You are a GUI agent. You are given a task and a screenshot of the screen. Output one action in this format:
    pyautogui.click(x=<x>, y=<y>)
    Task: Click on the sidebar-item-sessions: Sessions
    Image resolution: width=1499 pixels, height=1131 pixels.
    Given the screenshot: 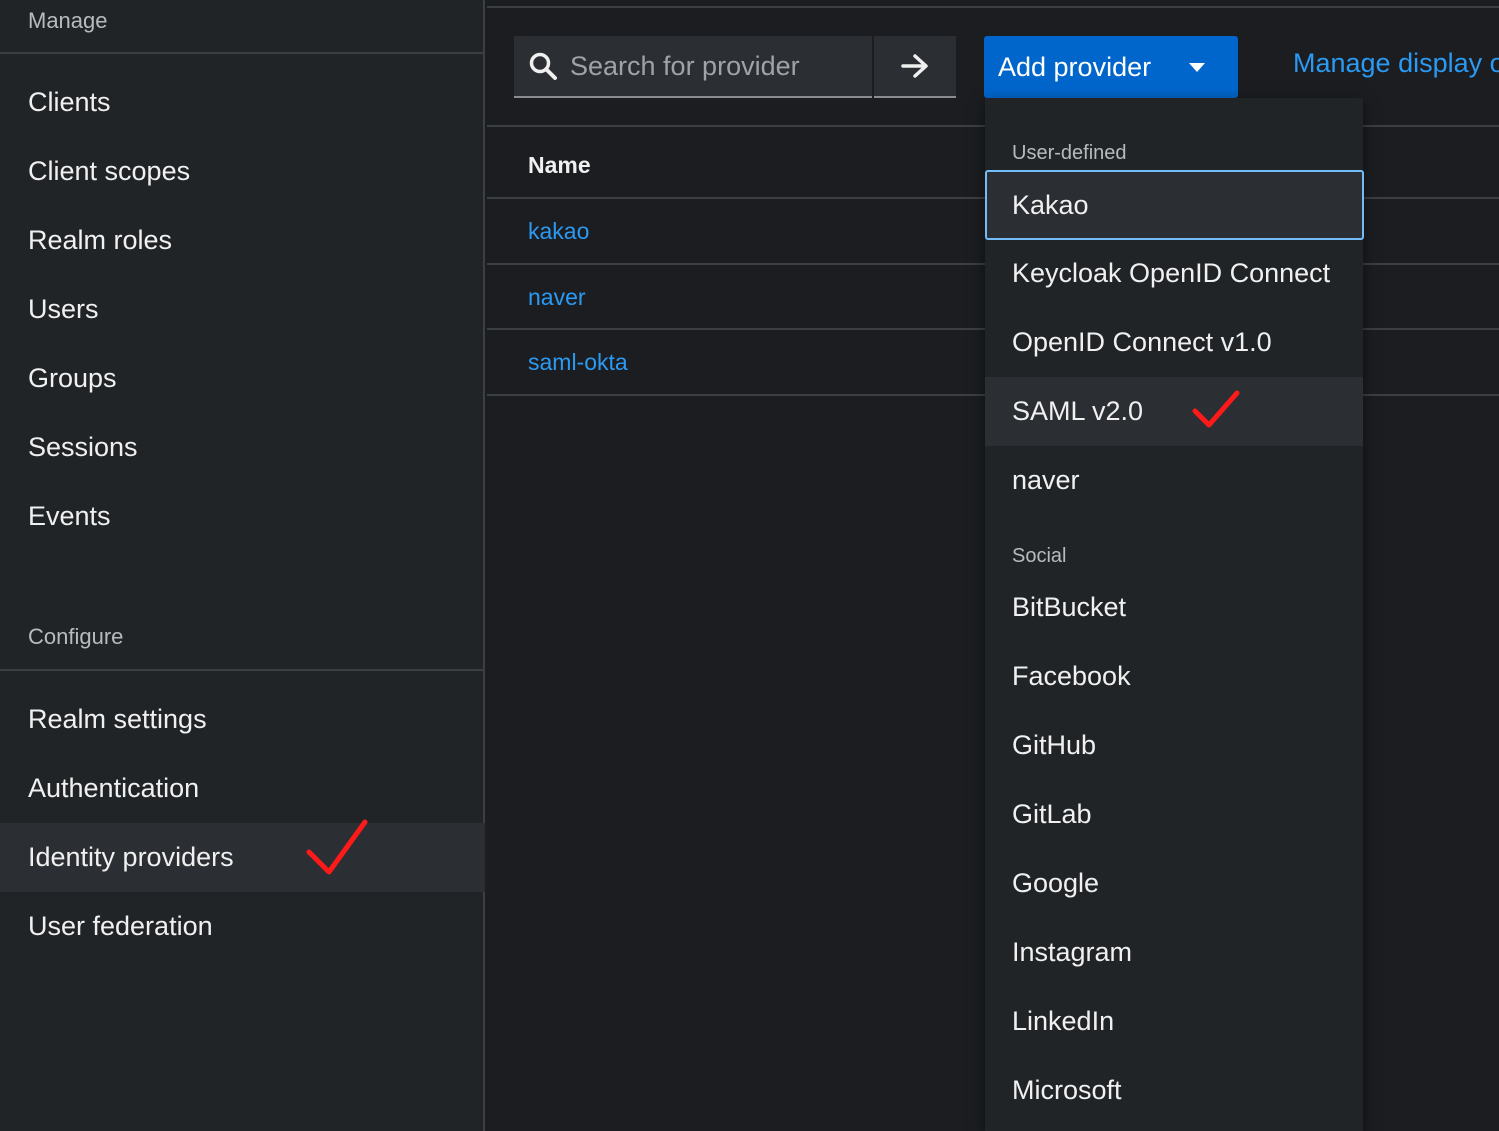 What is the action you would take?
    pyautogui.click(x=242, y=447)
    